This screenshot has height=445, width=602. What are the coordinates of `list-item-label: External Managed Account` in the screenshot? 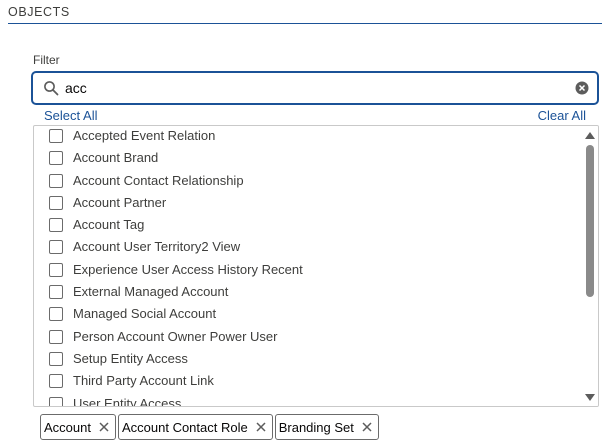 It's located at (151, 292).